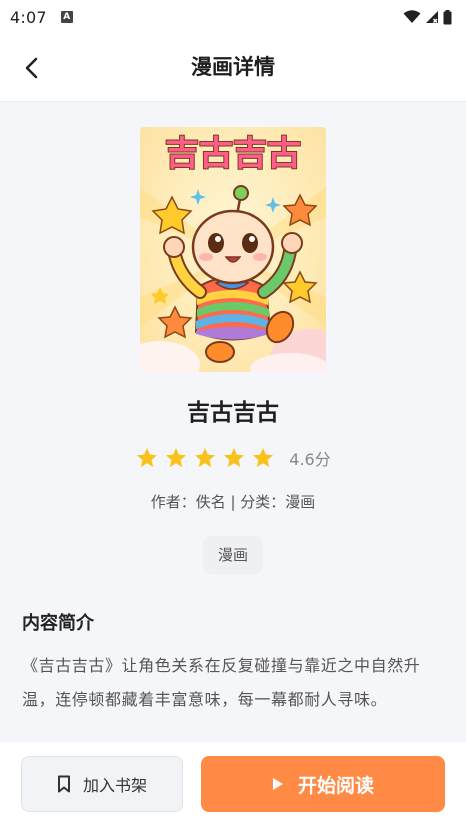 Image resolution: width=466 pixels, height=828 pixels. What do you see at coordinates (114, 785) in the screenshot?
I see `add-to-shelf-label: 加入书架` at bounding box center [114, 785].